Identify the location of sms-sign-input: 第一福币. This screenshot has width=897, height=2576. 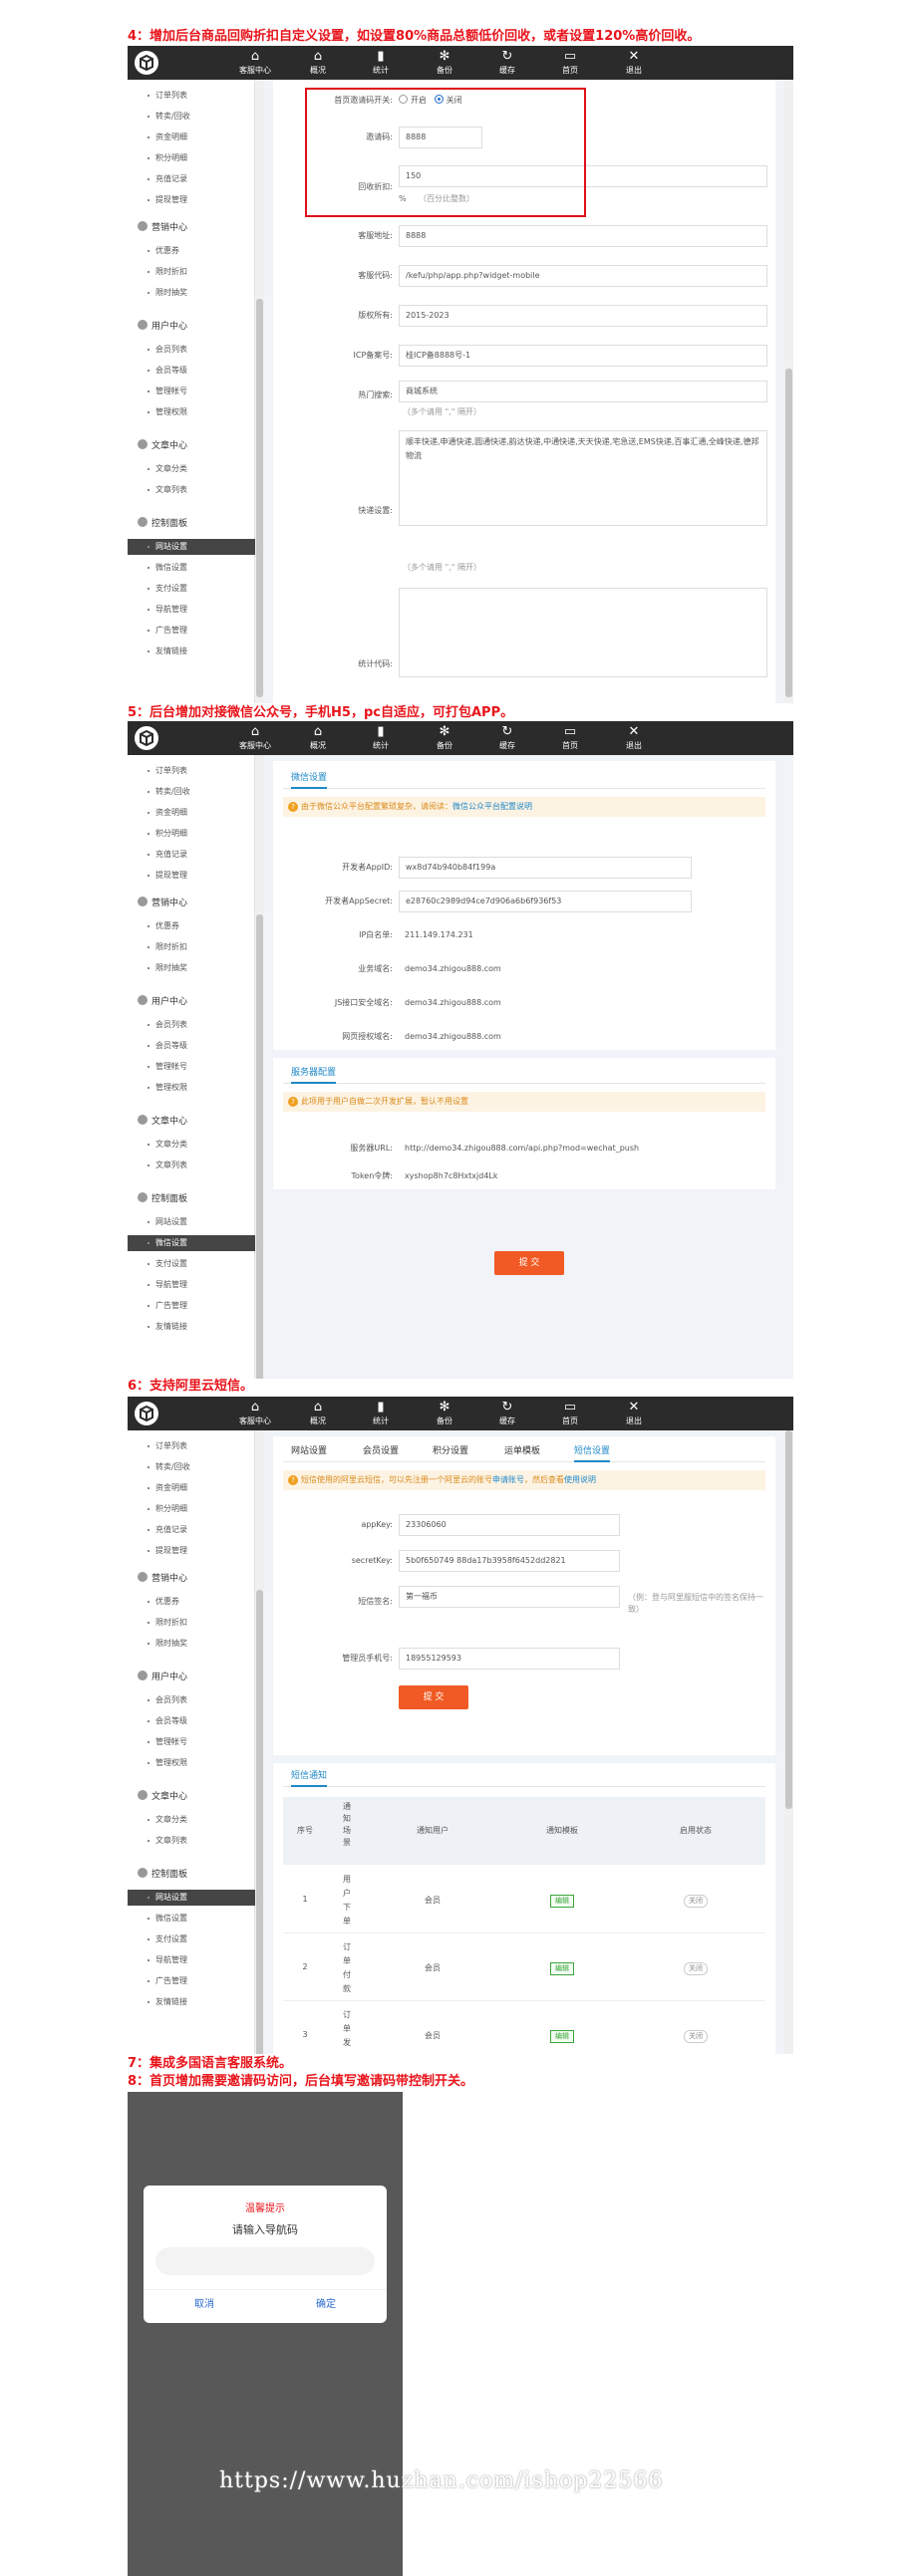
(509, 1597).